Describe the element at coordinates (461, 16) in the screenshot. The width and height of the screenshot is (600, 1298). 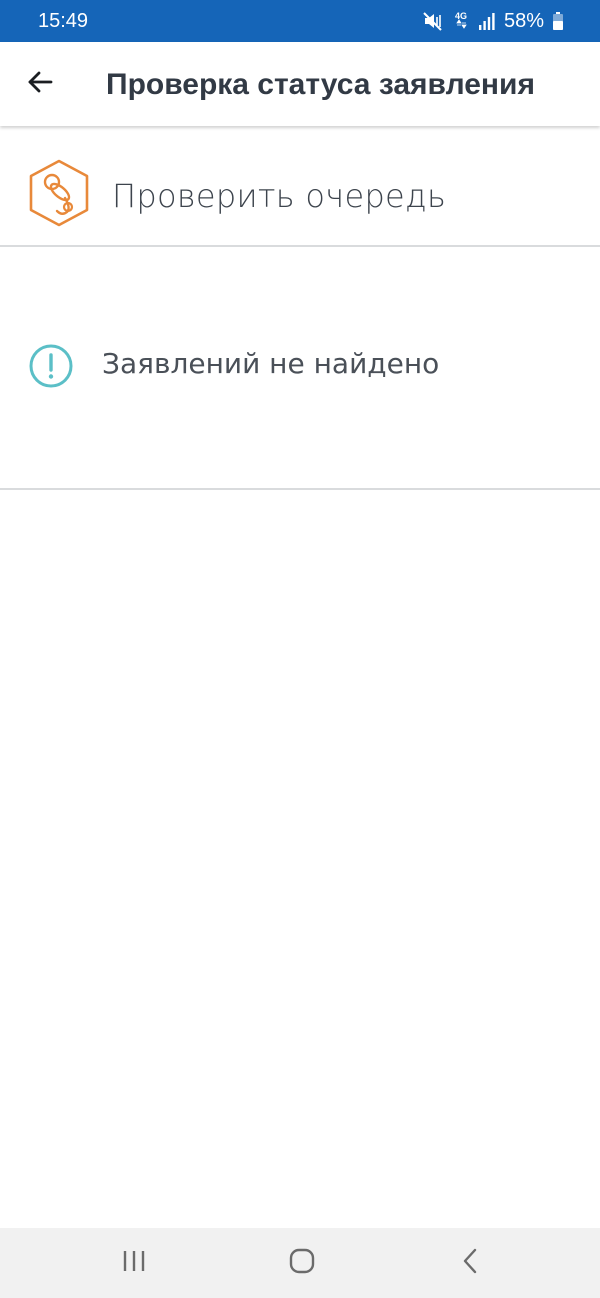
I see `svg-text: 4G` at that location.